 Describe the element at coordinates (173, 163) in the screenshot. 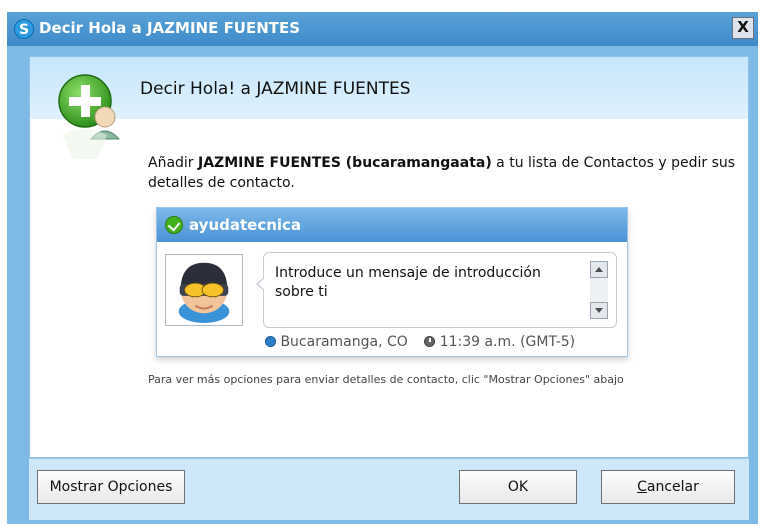

I see `intro-prefix: Añadir` at that location.